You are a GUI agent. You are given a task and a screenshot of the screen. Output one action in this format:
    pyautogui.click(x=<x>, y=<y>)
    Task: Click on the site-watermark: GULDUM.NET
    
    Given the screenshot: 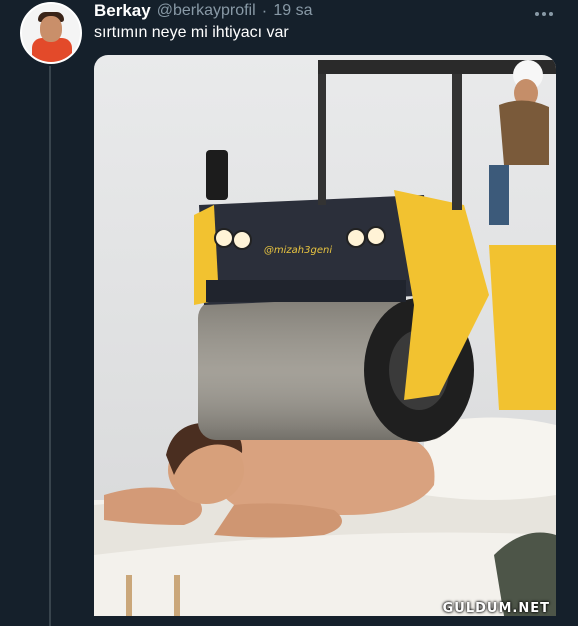 What is the action you would take?
    pyautogui.click(x=496, y=608)
    